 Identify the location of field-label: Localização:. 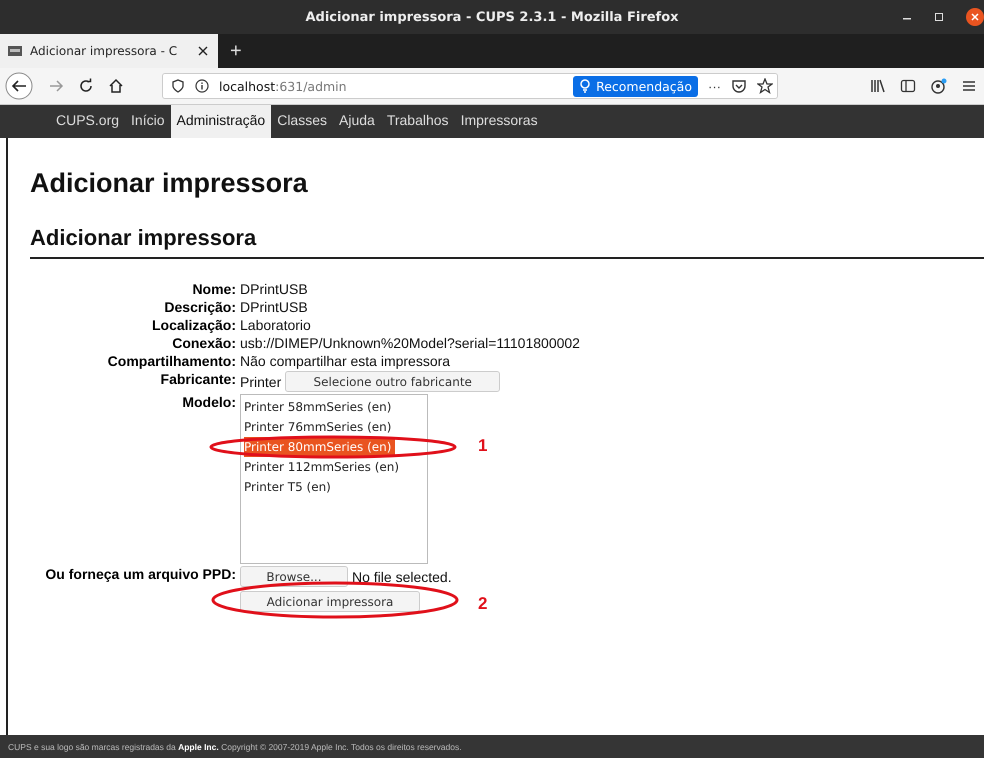
(193, 325).